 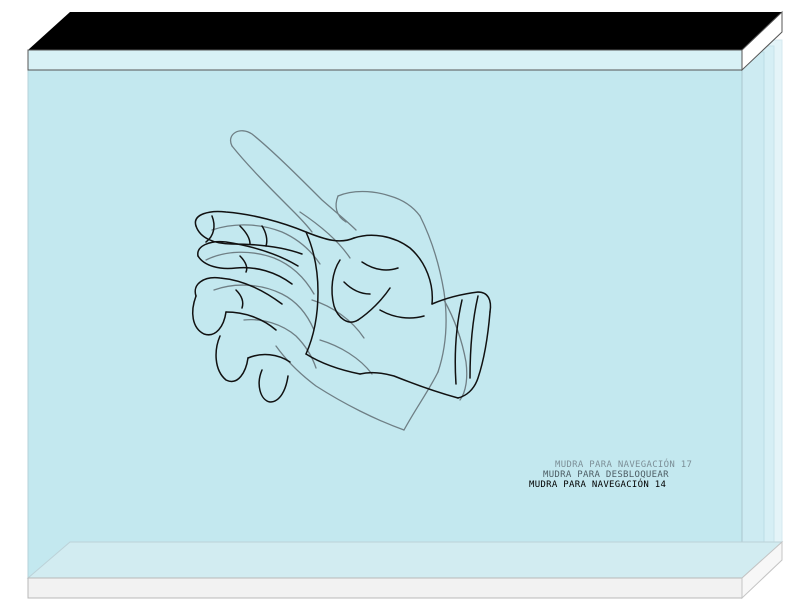 I want to click on bottom-front-face, so click(x=385, y=588).